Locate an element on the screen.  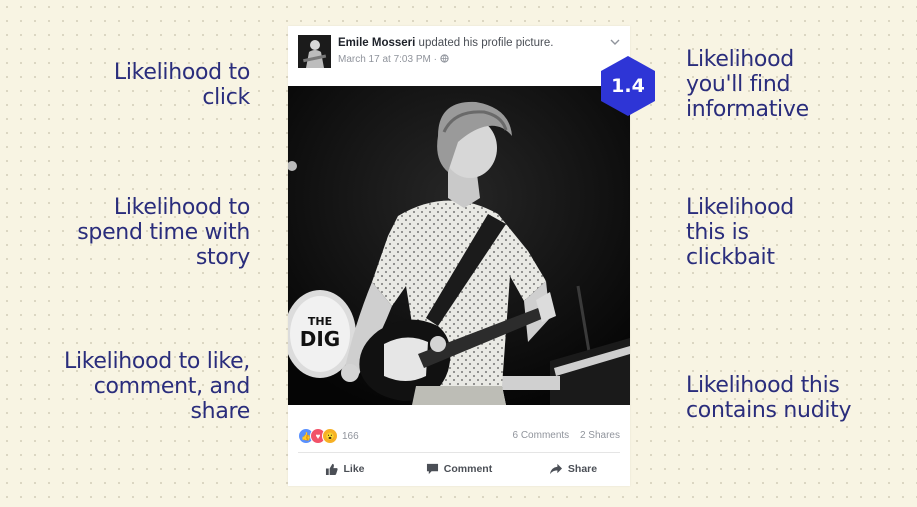
share-label: Share is located at coordinates (582, 469).